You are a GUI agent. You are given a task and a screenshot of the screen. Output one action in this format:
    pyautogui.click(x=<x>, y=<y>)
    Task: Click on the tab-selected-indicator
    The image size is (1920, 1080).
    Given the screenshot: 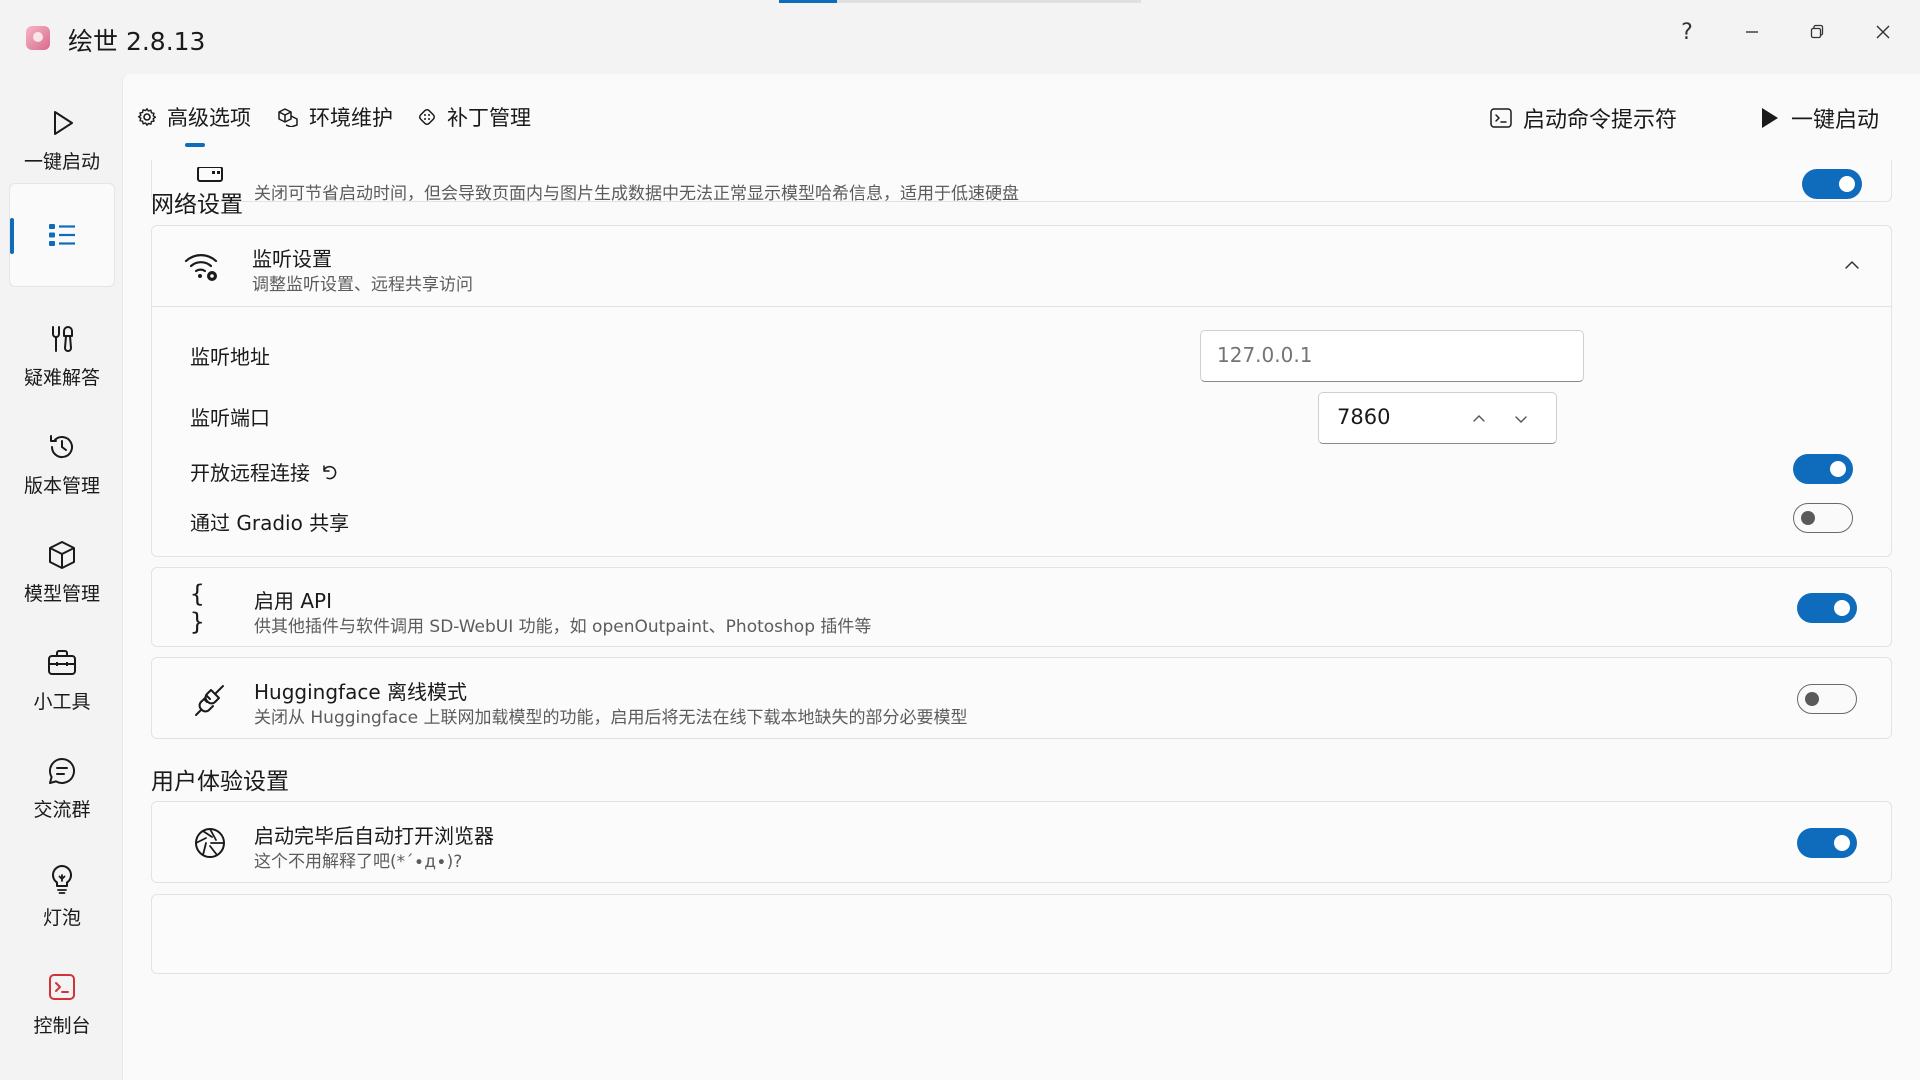 What is the action you would take?
    pyautogui.click(x=195, y=145)
    